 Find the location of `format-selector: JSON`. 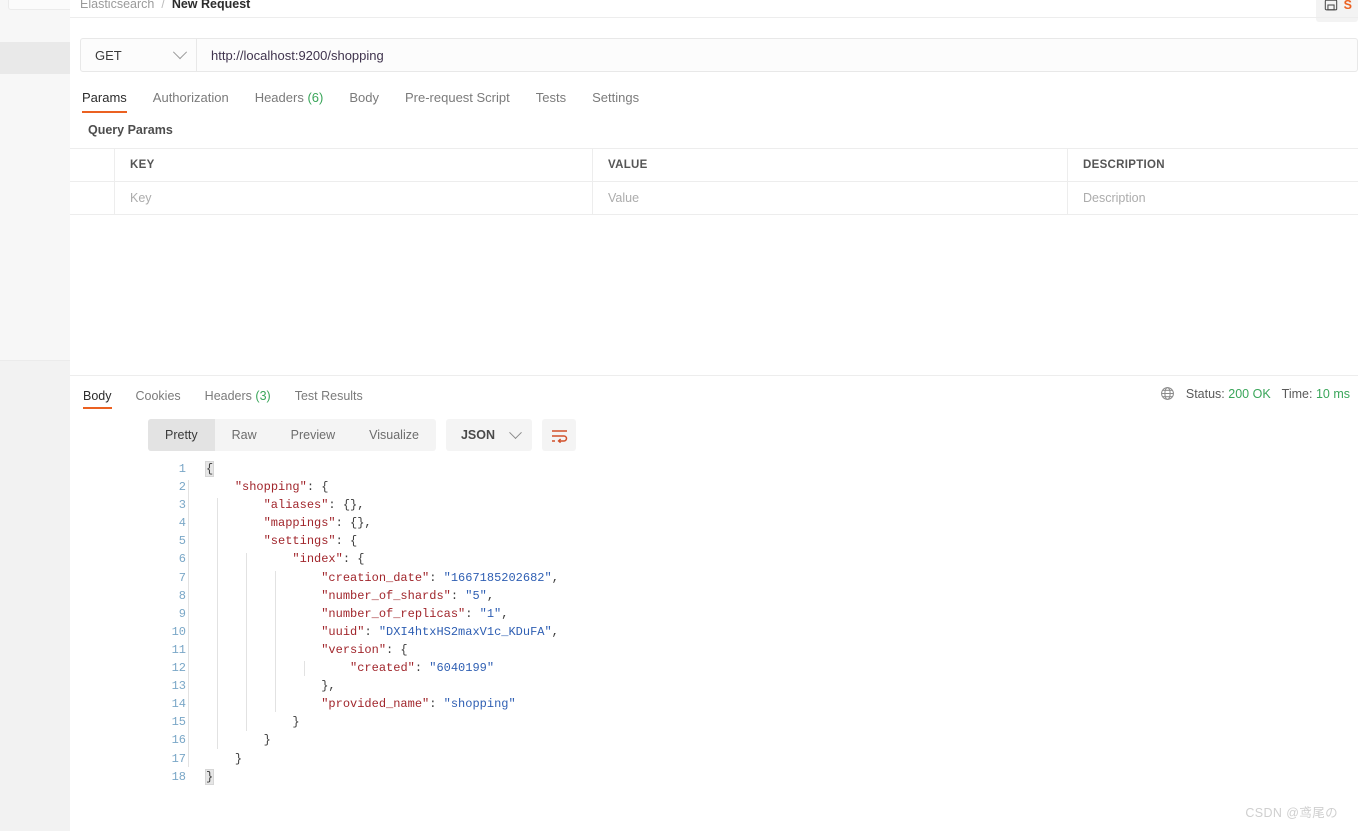

format-selector: JSON is located at coordinates (488, 435).